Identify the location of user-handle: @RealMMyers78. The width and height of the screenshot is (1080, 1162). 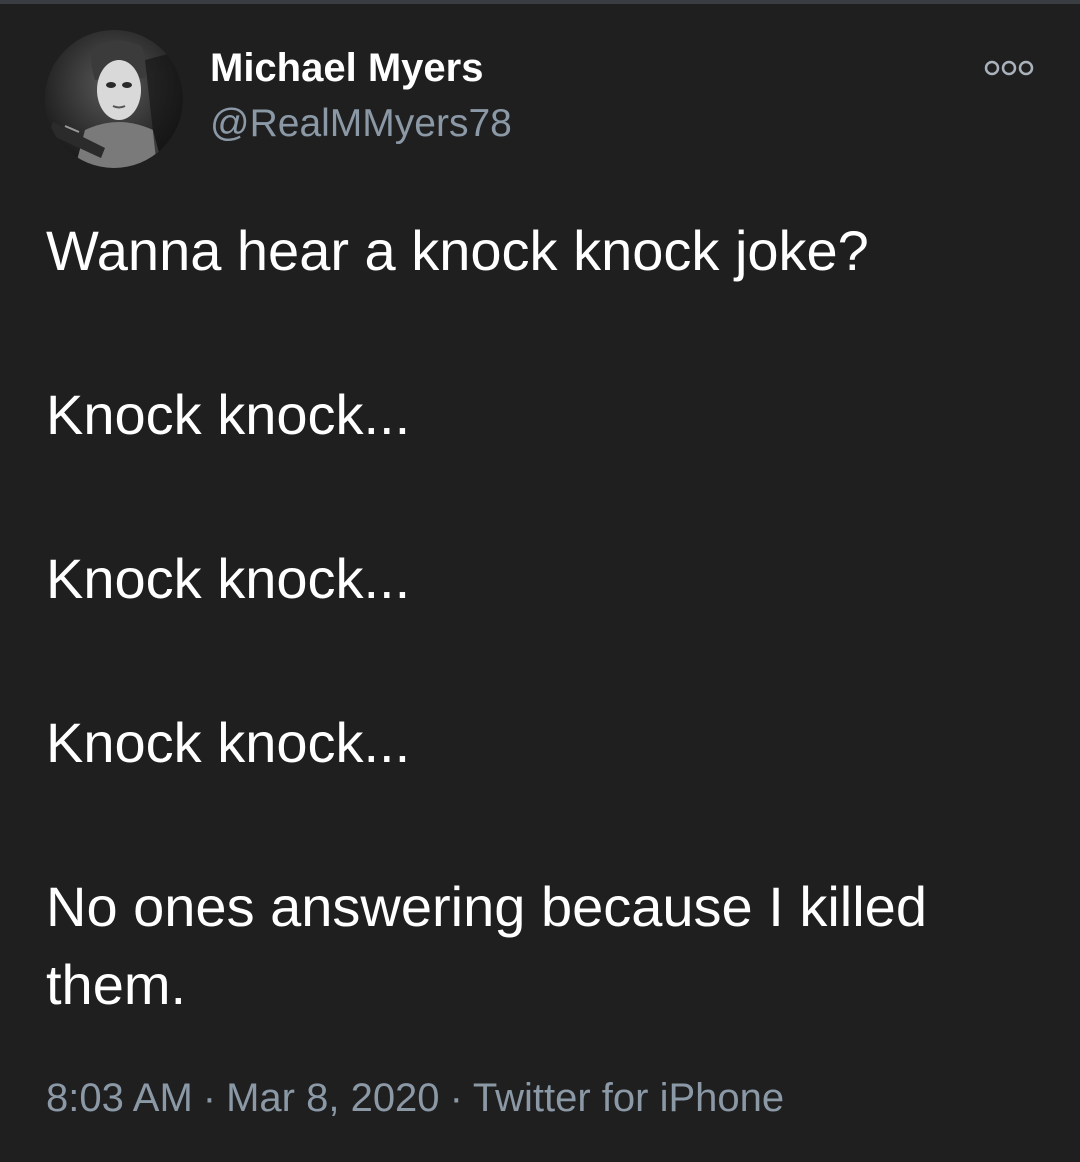
(361, 124).